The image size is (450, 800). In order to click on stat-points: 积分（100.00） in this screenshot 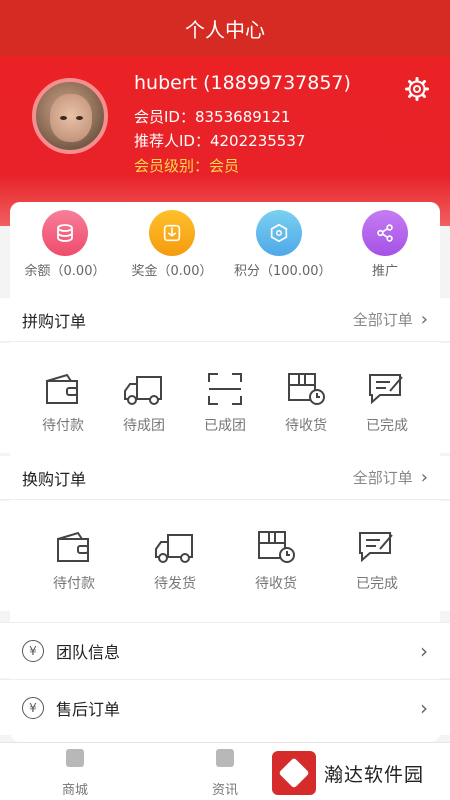, I will do `click(283, 244)`.